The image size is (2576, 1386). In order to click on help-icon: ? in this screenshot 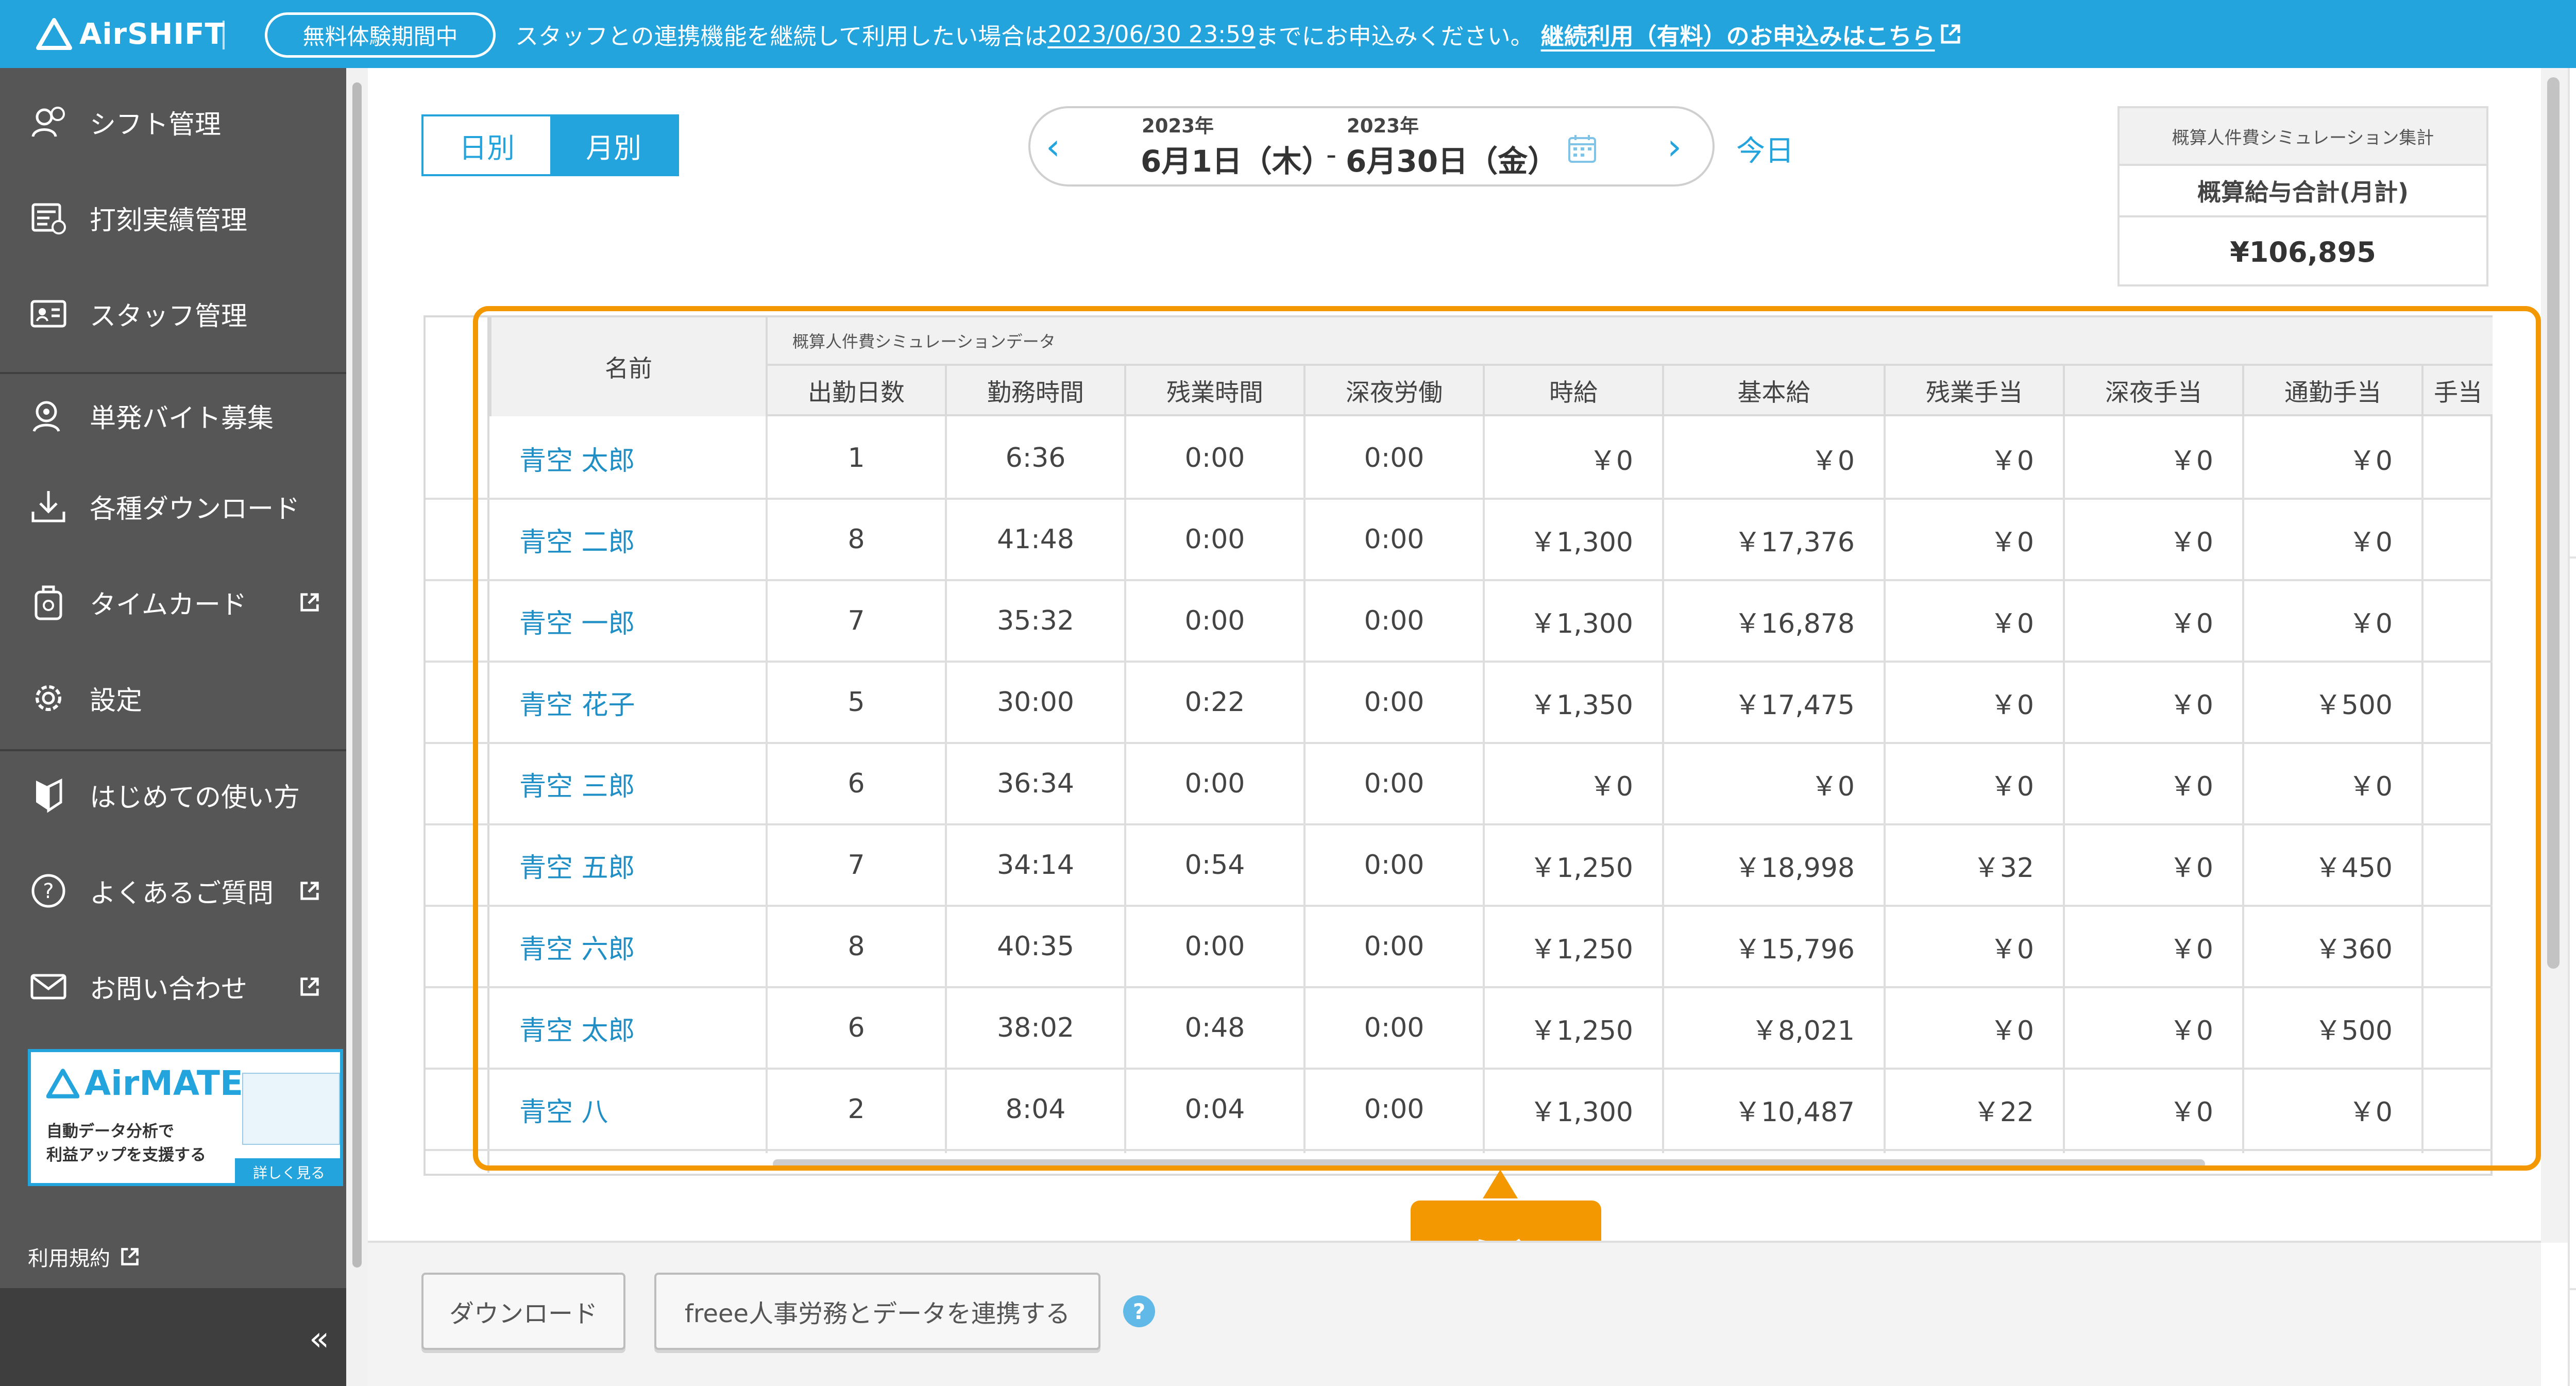, I will do `click(1139, 1311)`.